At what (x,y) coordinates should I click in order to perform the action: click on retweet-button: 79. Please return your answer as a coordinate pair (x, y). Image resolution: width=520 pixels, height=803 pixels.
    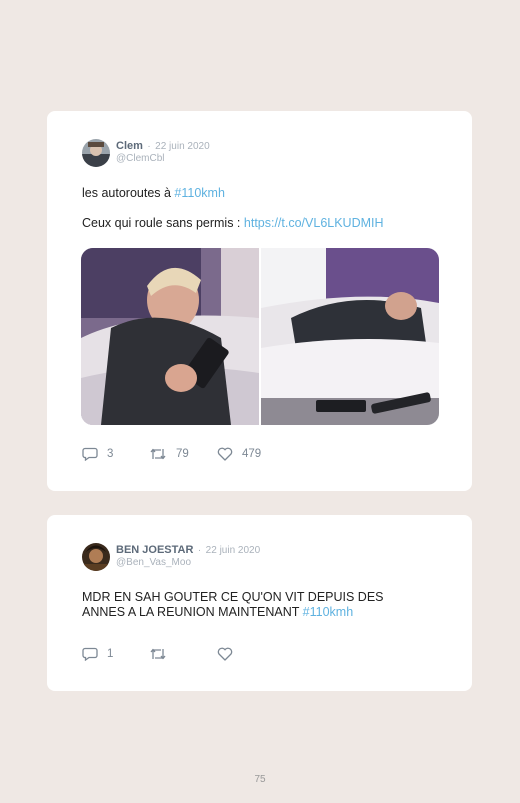
    Looking at the image, I should click on (183, 454).